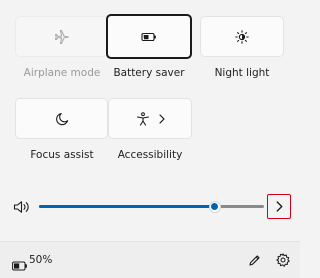 Image resolution: width=320 pixels, height=278 pixels. I want to click on airplane-mode-toggle, so click(61, 36).